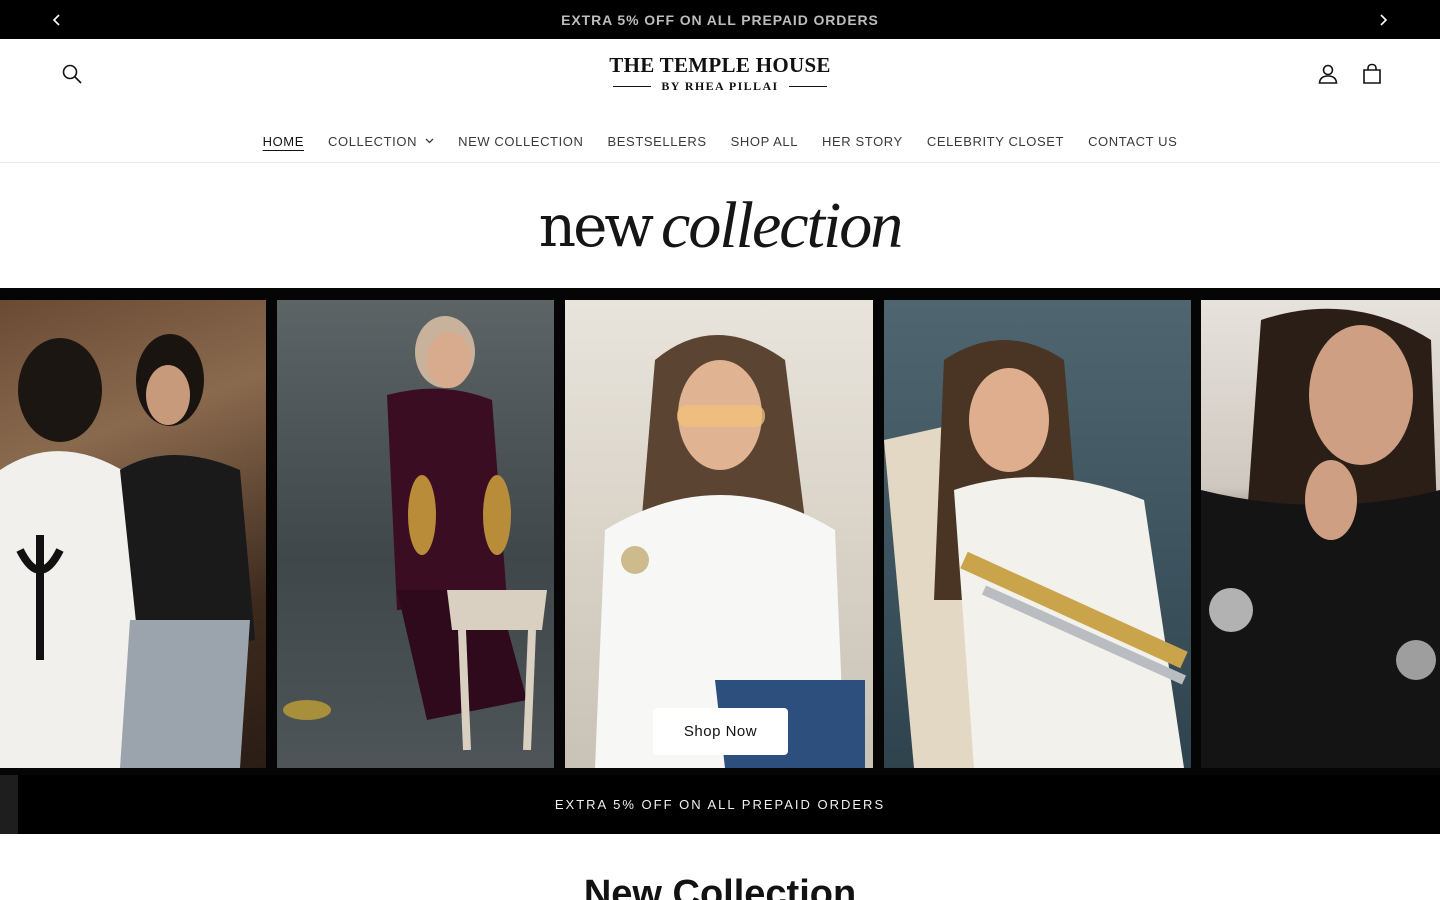 The image size is (1440, 900). I want to click on nav-item-new-collection: NEW COLLECTION, so click(520, 141).